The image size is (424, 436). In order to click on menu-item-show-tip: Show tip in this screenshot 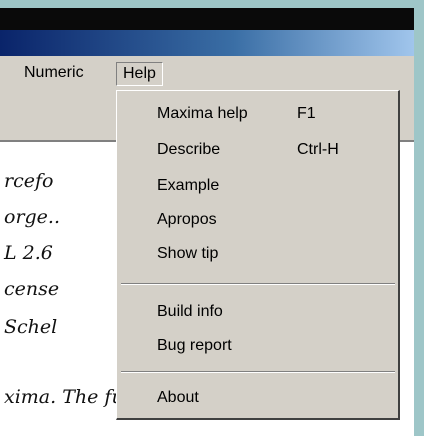, I will do `click(257, 254)`.